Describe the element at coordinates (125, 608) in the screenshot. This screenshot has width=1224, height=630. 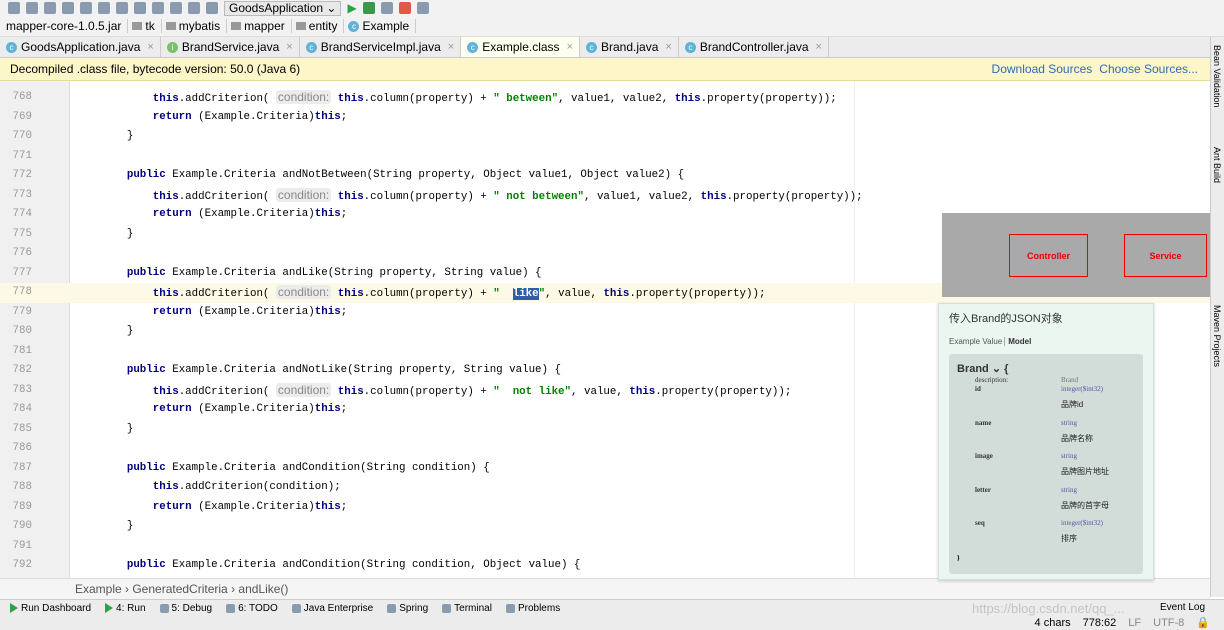
I see `tool-window-run: 4: Run` at that location.